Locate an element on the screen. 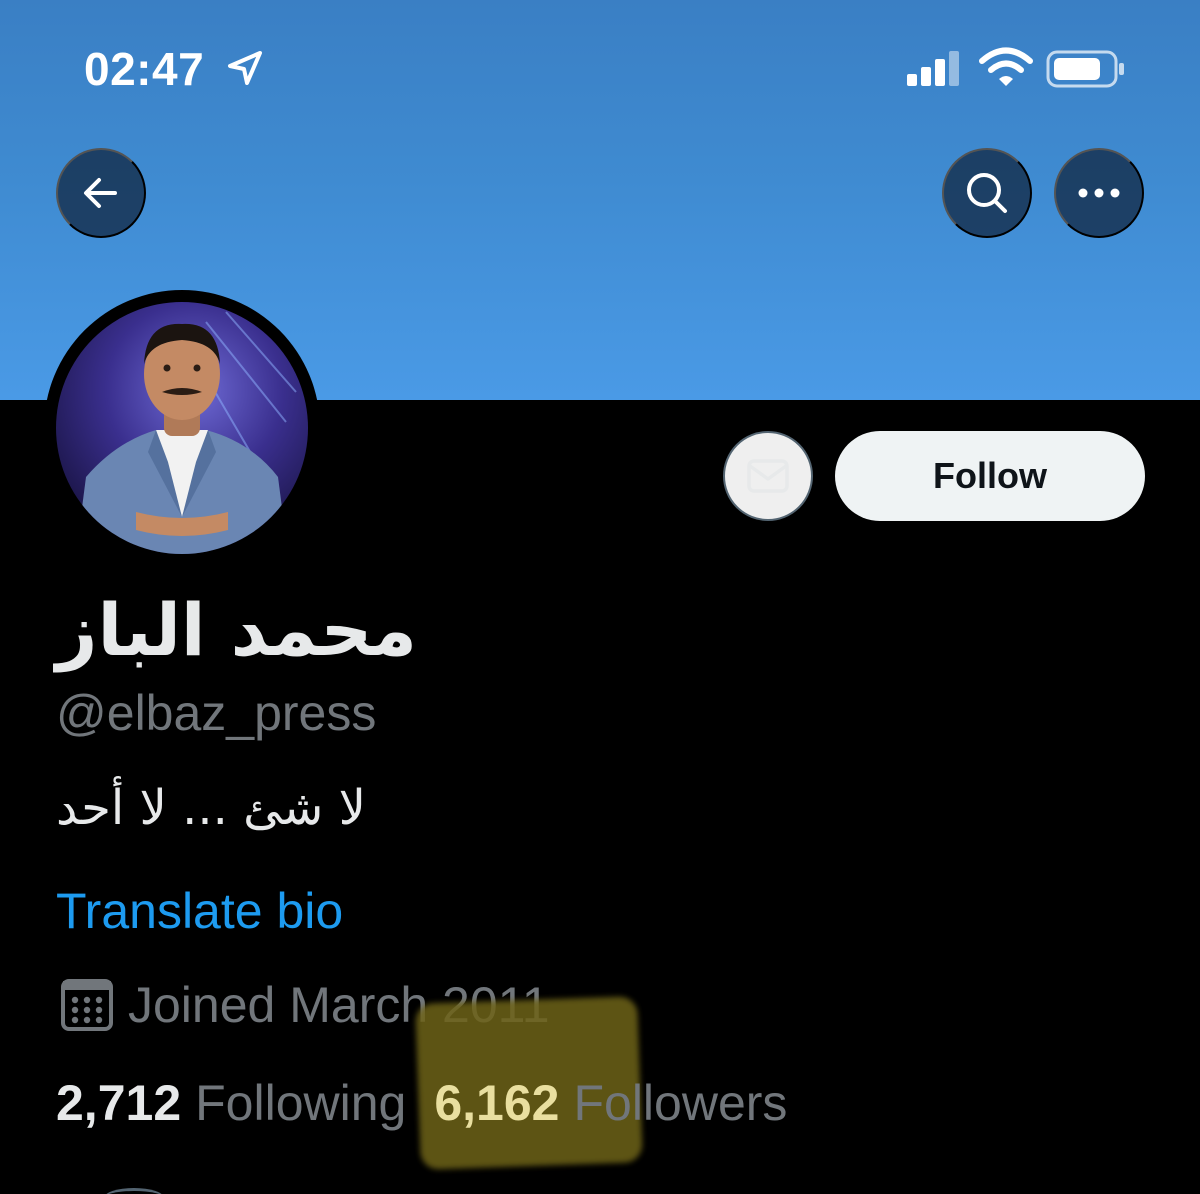  mail-icon is located at coordinates (768, 476).